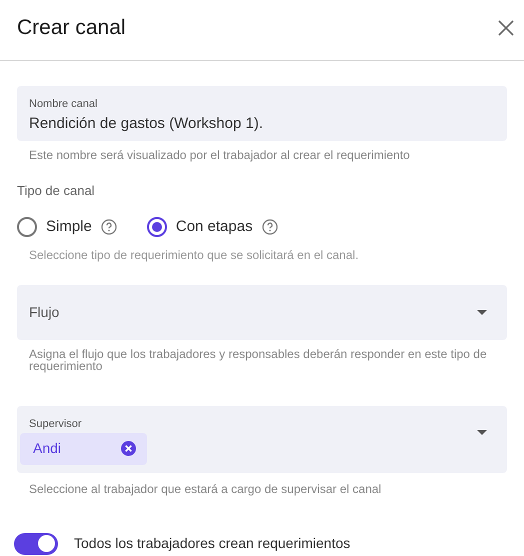 The image size is (524, 556). Describe the element at coordinates (63, 104) in the screenshot. I see `field-label: Nombre canal` at that location.